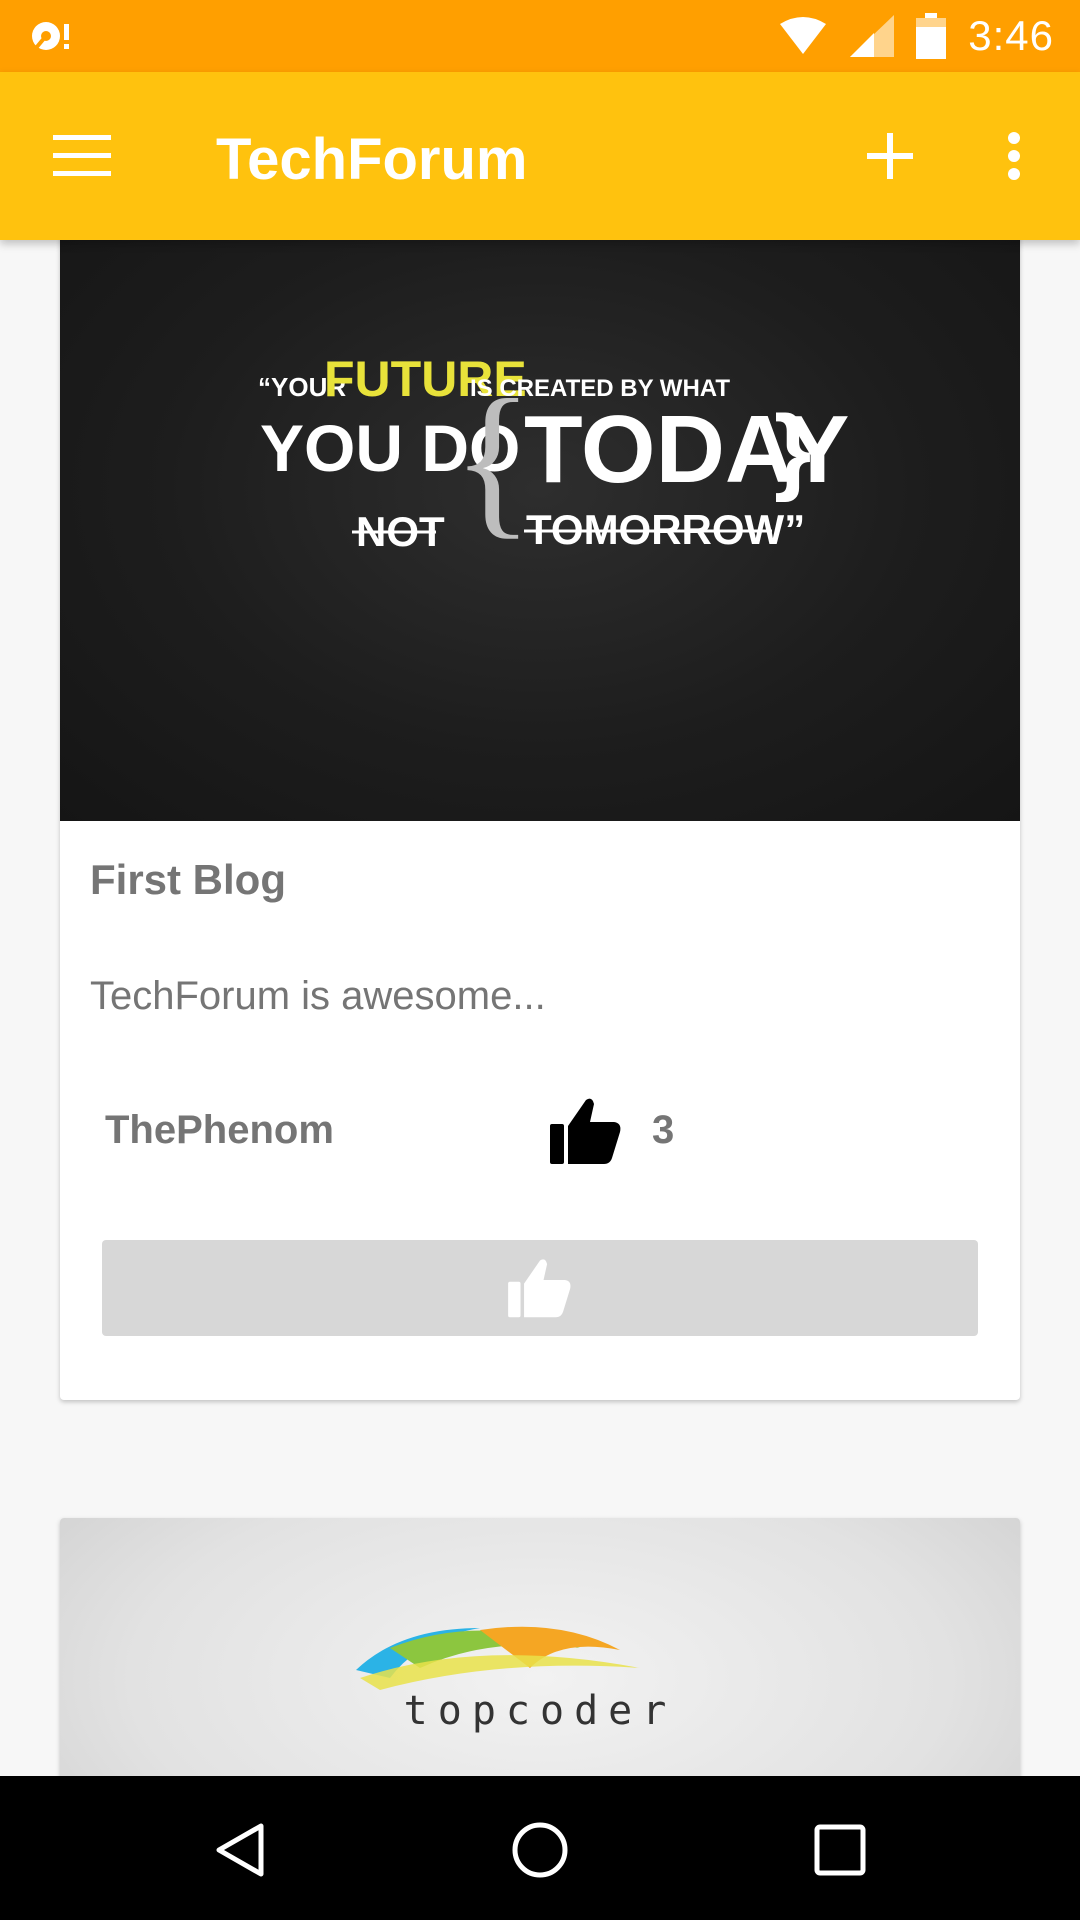  I want to click on navigation-bar, so click(540, 1848).